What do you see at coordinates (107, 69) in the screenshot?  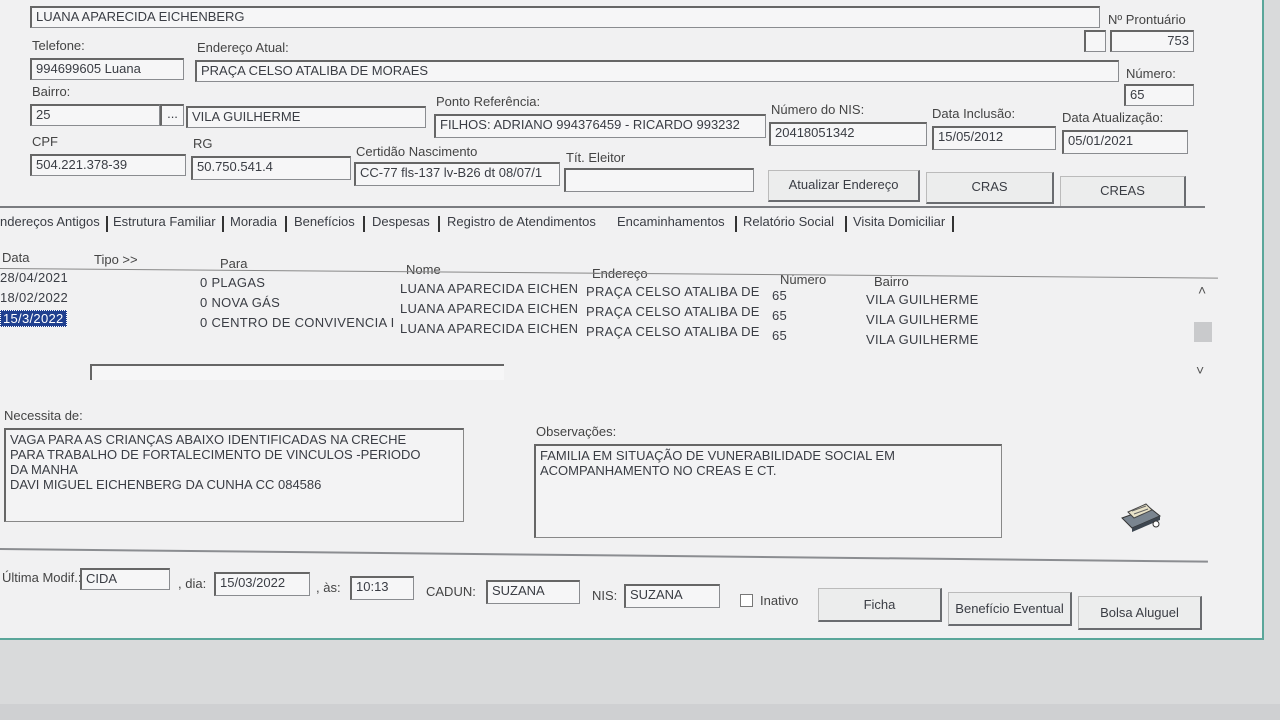 I see `telefone-field: 994699605 Luana` at bounding box center [107, 69].